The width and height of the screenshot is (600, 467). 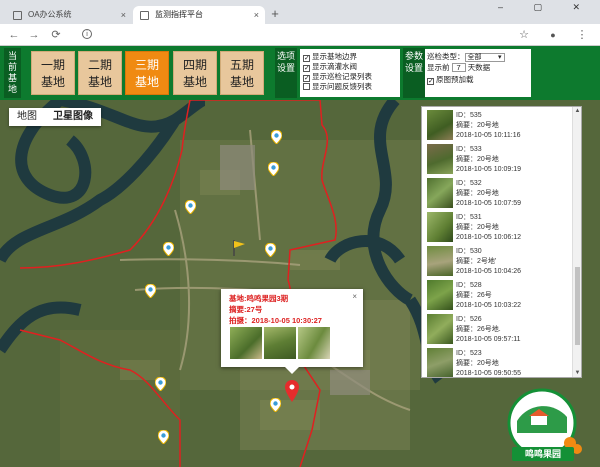 I want to click on tab-title: 监测指挥平台, so click(x=179, y=14).